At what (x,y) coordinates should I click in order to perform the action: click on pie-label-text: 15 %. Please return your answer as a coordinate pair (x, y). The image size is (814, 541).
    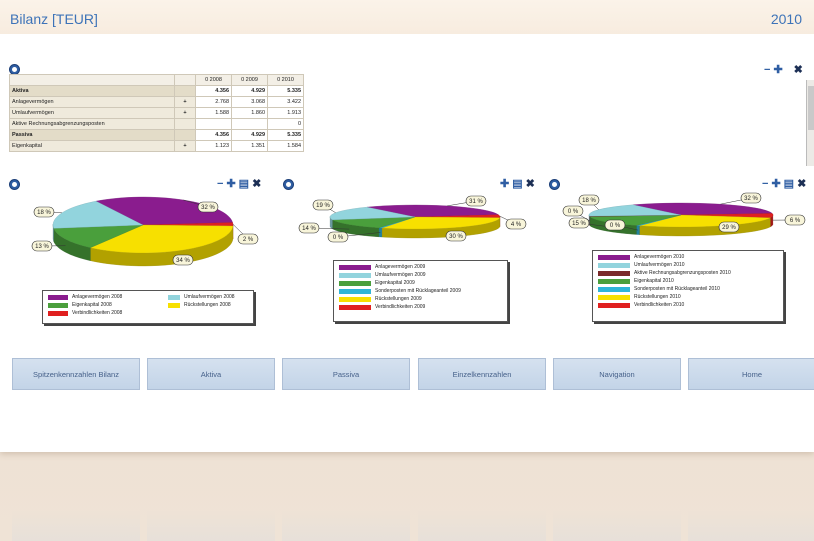
    Looking at the image, I should click on (579, 224).